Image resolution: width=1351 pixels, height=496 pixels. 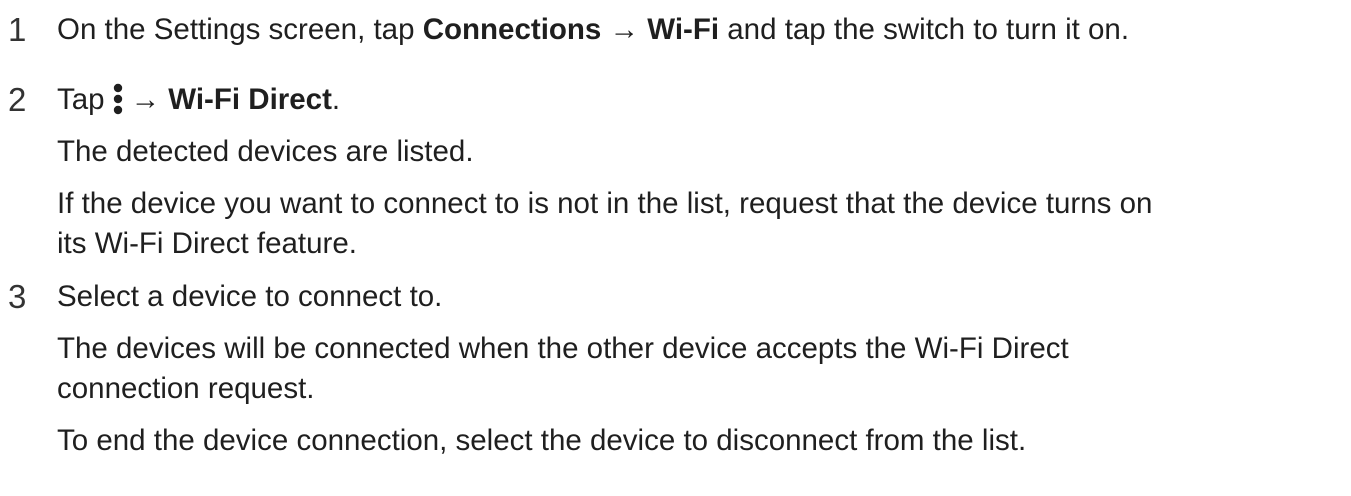 What do you see at coordinates (17, 29) in the screenshot?
I see `step-number: 1` at bounding box center [17, 29].